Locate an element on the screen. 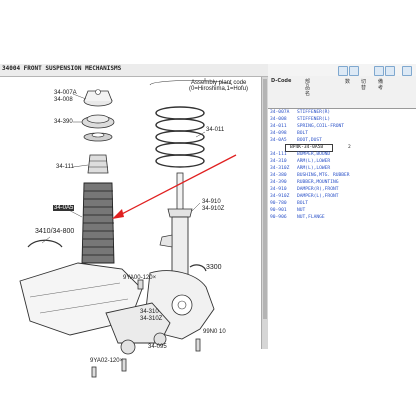 This screenshot has width=416, height=416. callout-34-007a: 34-007A is located at coordinates (65, 93).